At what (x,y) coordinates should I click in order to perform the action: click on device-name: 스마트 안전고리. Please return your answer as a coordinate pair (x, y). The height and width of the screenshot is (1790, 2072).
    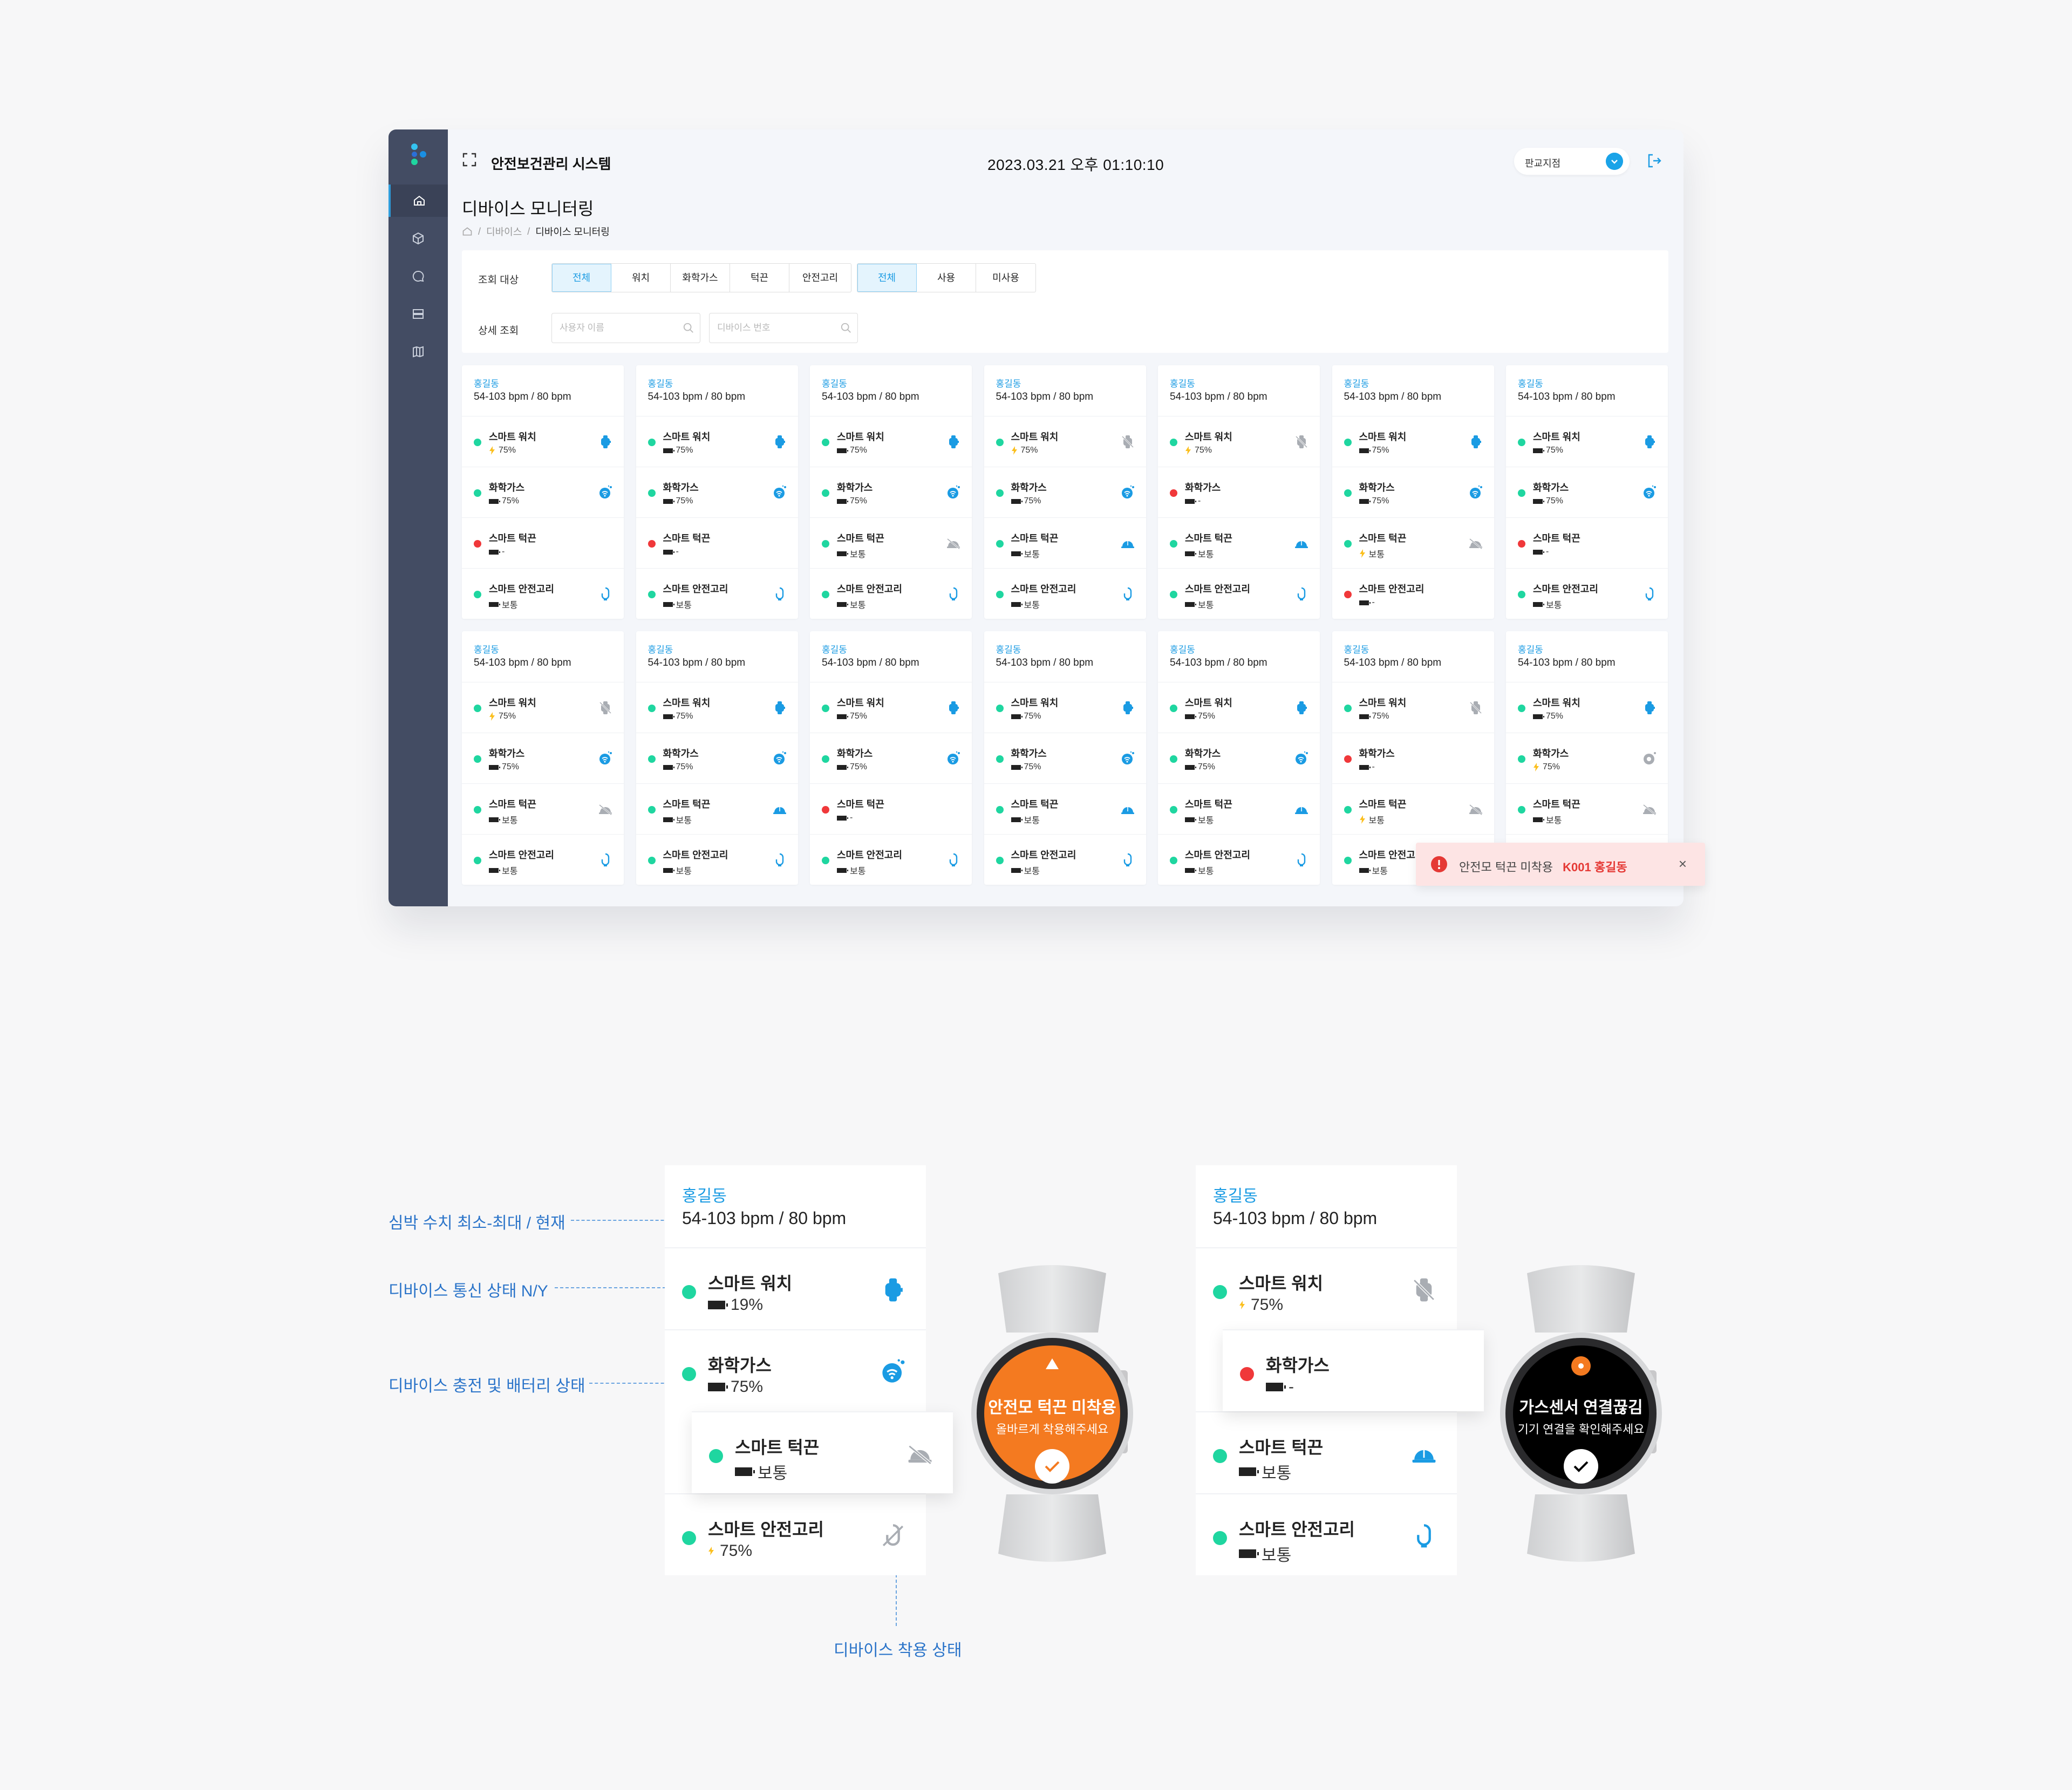
    Looking at the image, I should click on (766, 1529).